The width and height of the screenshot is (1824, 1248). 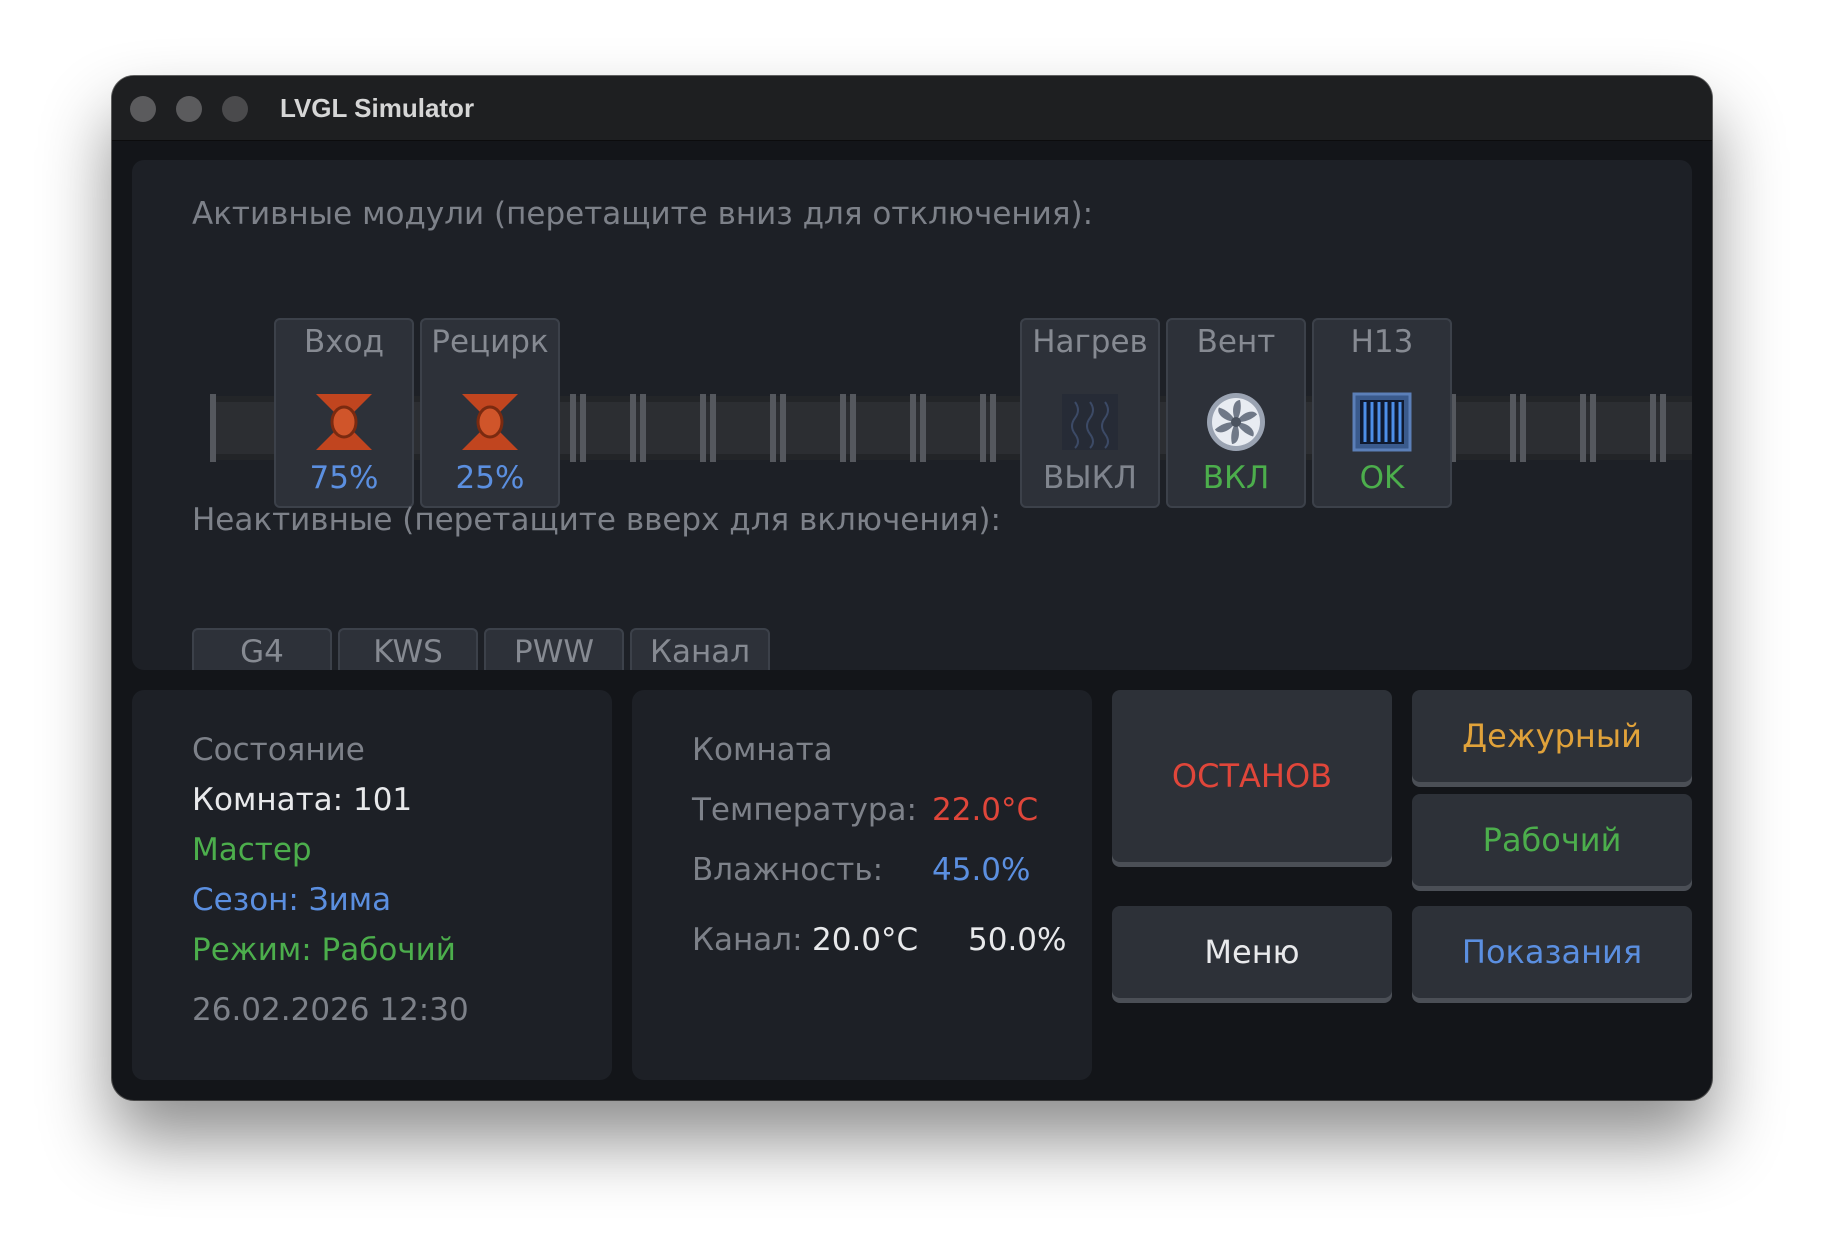 What do you see at coordinates (324, 950) in the screenshot?
I see `status-mode: Режим: Рабочий` at bounding box center [324, 950].